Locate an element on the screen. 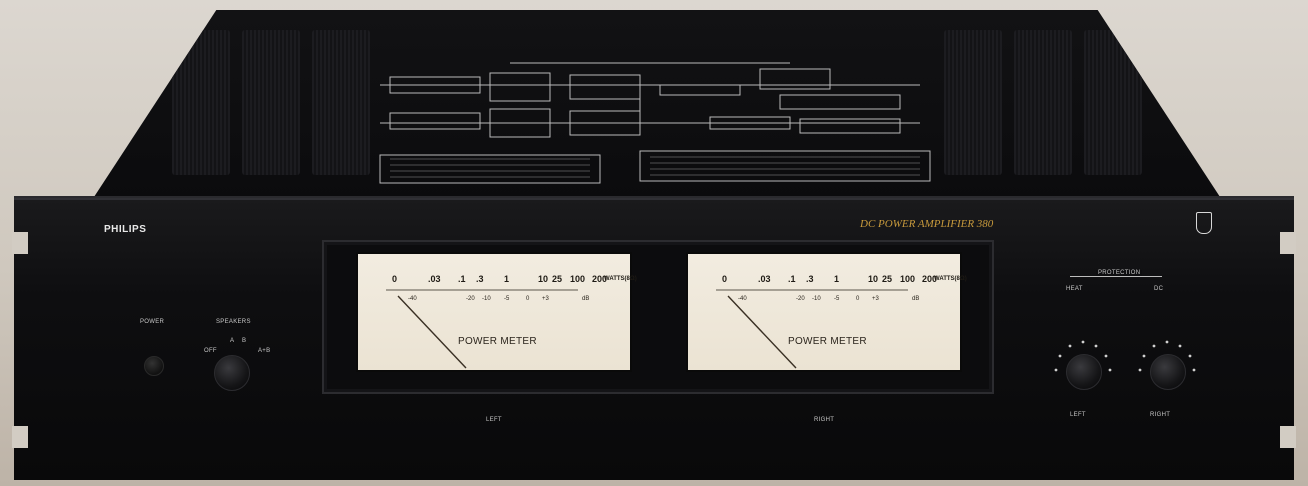  left-watts-tick-label: 100 is located at coordinates (578, 279).